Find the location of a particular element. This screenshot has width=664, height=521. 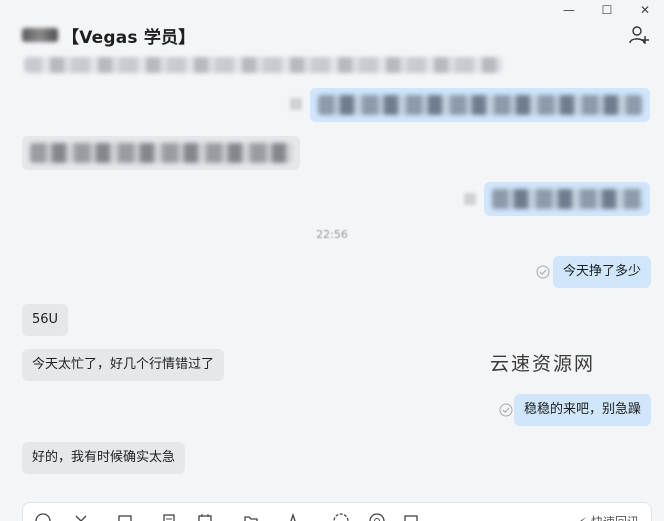

time-separator: 22:56 is located at coordinates (332, 234).